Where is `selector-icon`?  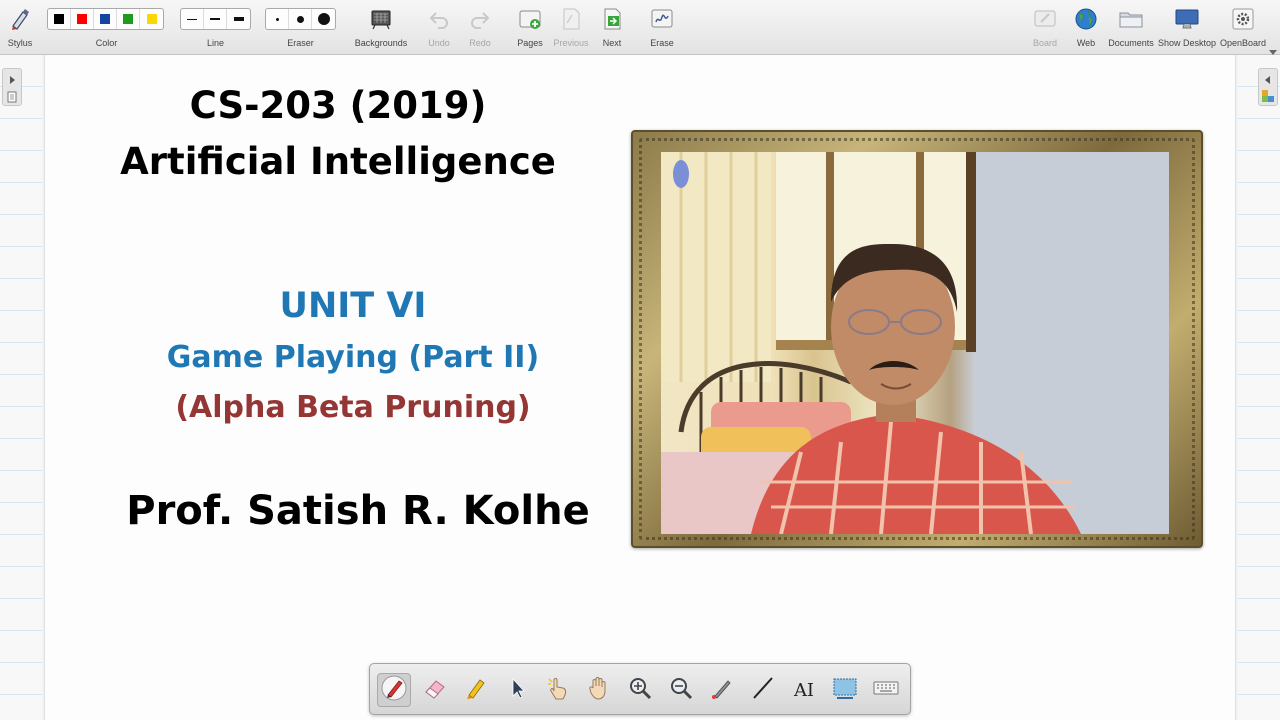 selector-icon is located at coordinates (517, 690).